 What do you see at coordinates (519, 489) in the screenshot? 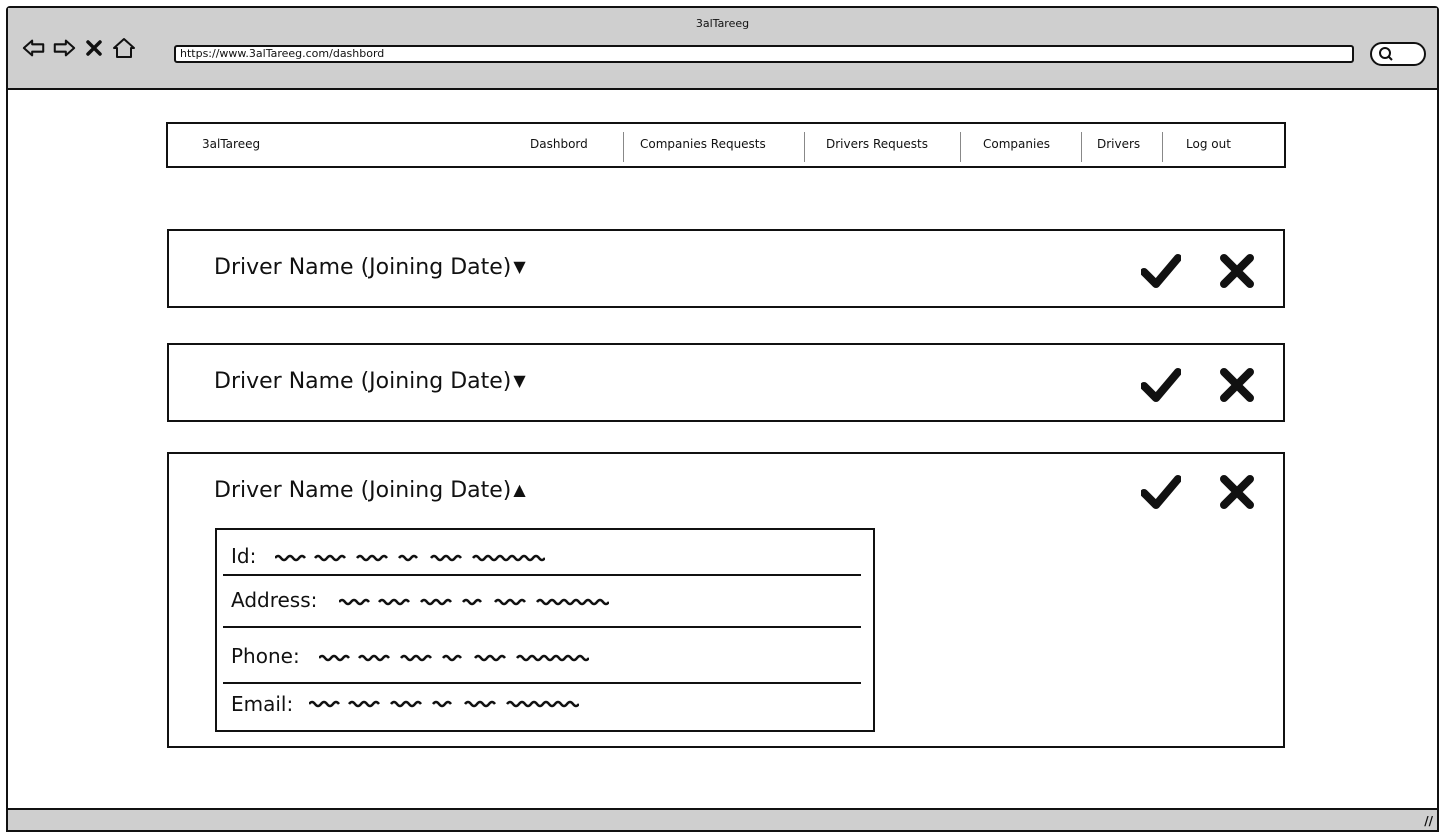
I see `chevron-up-icon: ▲` at bounding box center [519, 489].